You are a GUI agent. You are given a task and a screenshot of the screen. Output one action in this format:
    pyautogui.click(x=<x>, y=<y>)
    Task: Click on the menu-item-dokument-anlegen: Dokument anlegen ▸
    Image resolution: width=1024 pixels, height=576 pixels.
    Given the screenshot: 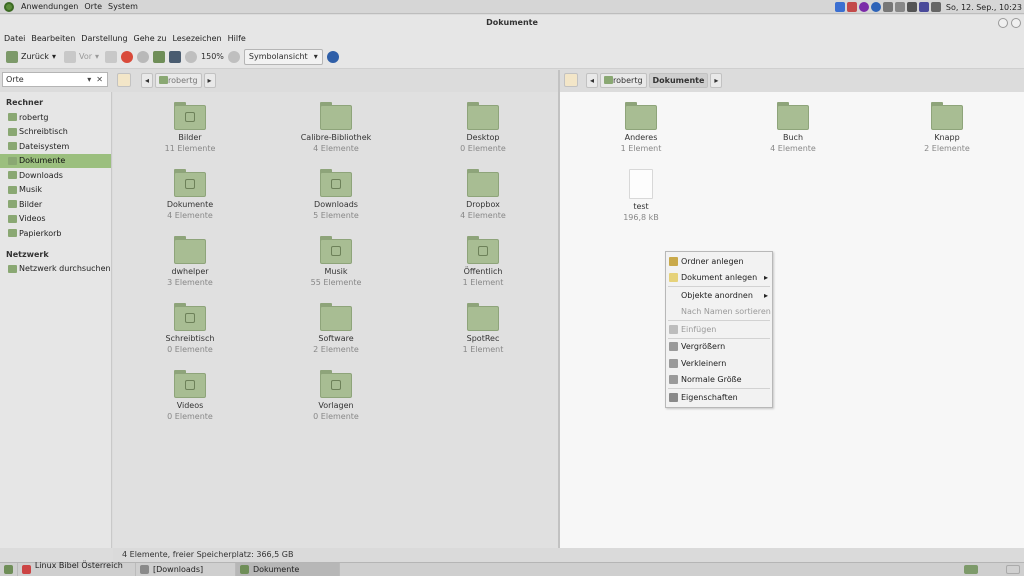 What is the action you would take?
    pyautogui.click(x=719, y=278)
    